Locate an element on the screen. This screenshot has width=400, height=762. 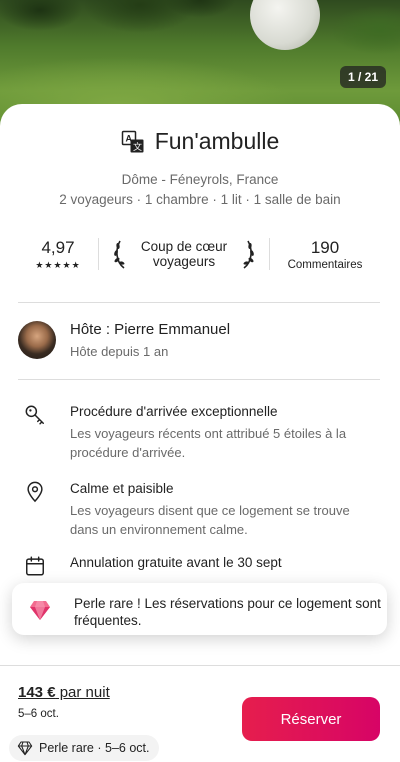
rating-stars: ★★★★★ is located at coordinates (58, 264).